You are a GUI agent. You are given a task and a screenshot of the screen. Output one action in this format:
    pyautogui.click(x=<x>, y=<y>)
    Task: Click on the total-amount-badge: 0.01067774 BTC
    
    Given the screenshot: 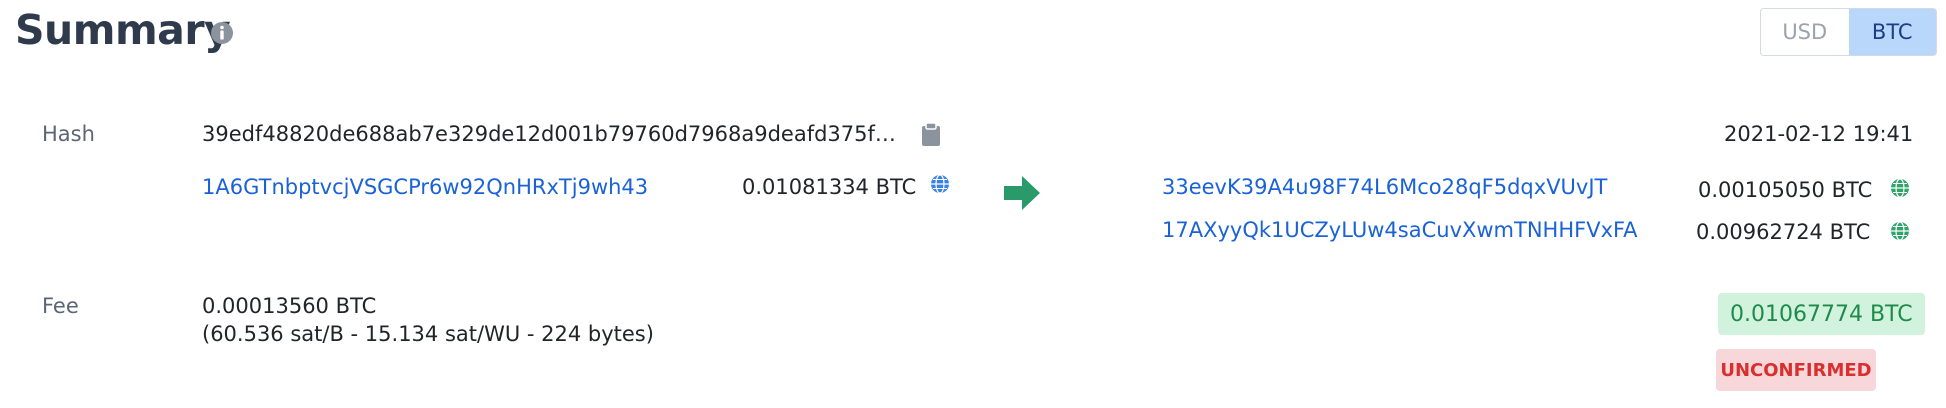 What is the action you would take?
    pyautogui.click(x=1821, y=314)
    